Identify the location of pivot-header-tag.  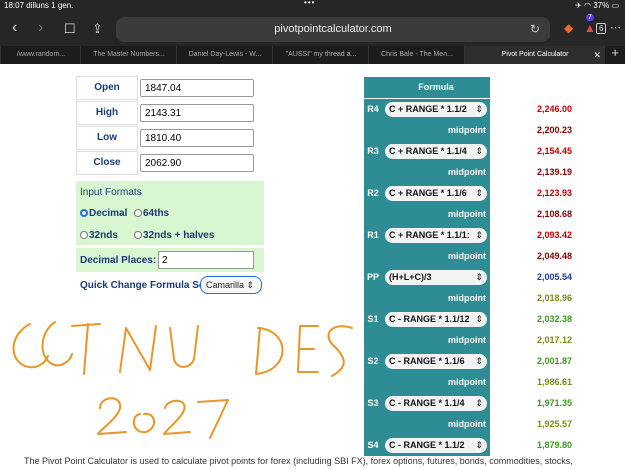
(373, 87).